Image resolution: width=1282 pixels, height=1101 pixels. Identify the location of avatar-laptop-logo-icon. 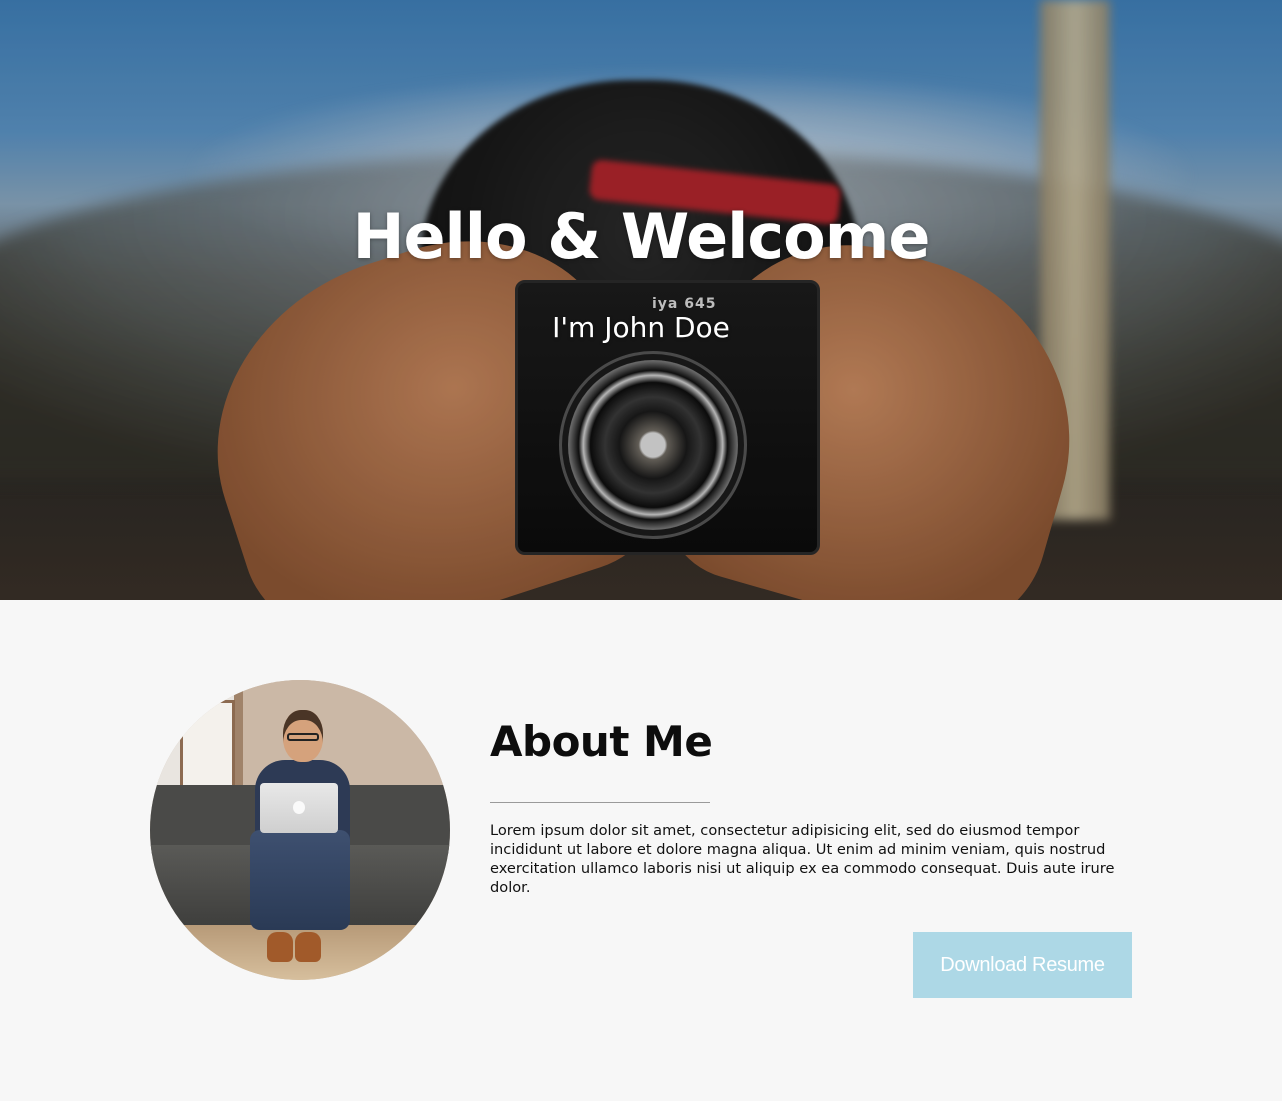
(299, 807).